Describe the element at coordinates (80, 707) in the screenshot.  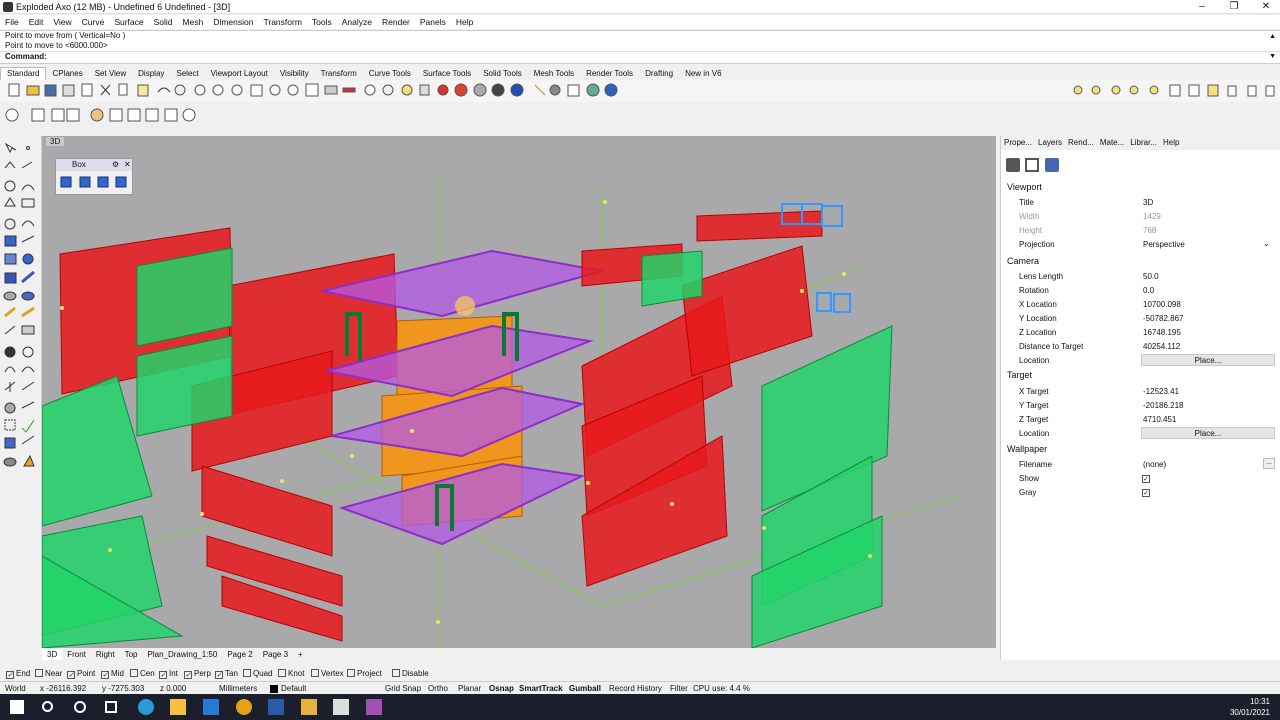
I see `cortana-icon` at that location.